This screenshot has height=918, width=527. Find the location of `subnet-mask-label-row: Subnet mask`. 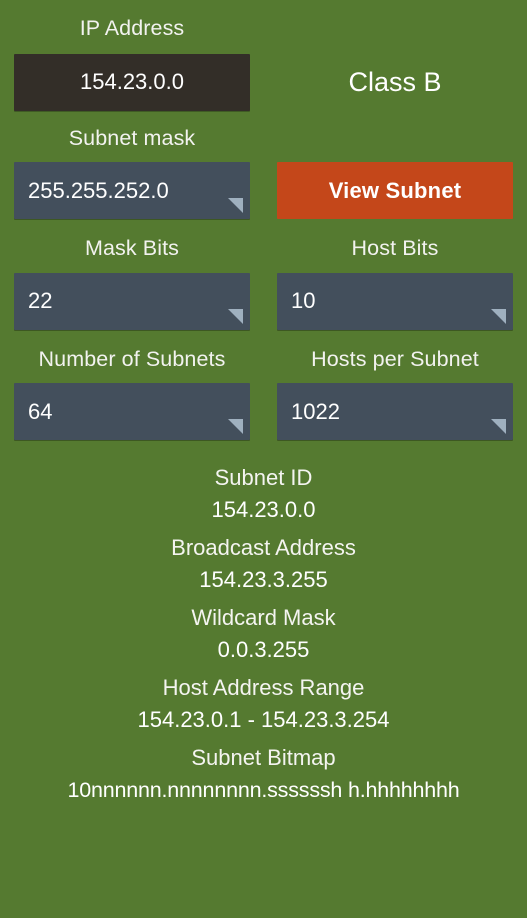

subnet-mask-label-row: Subnet mask is located at coordinates (263, 137).